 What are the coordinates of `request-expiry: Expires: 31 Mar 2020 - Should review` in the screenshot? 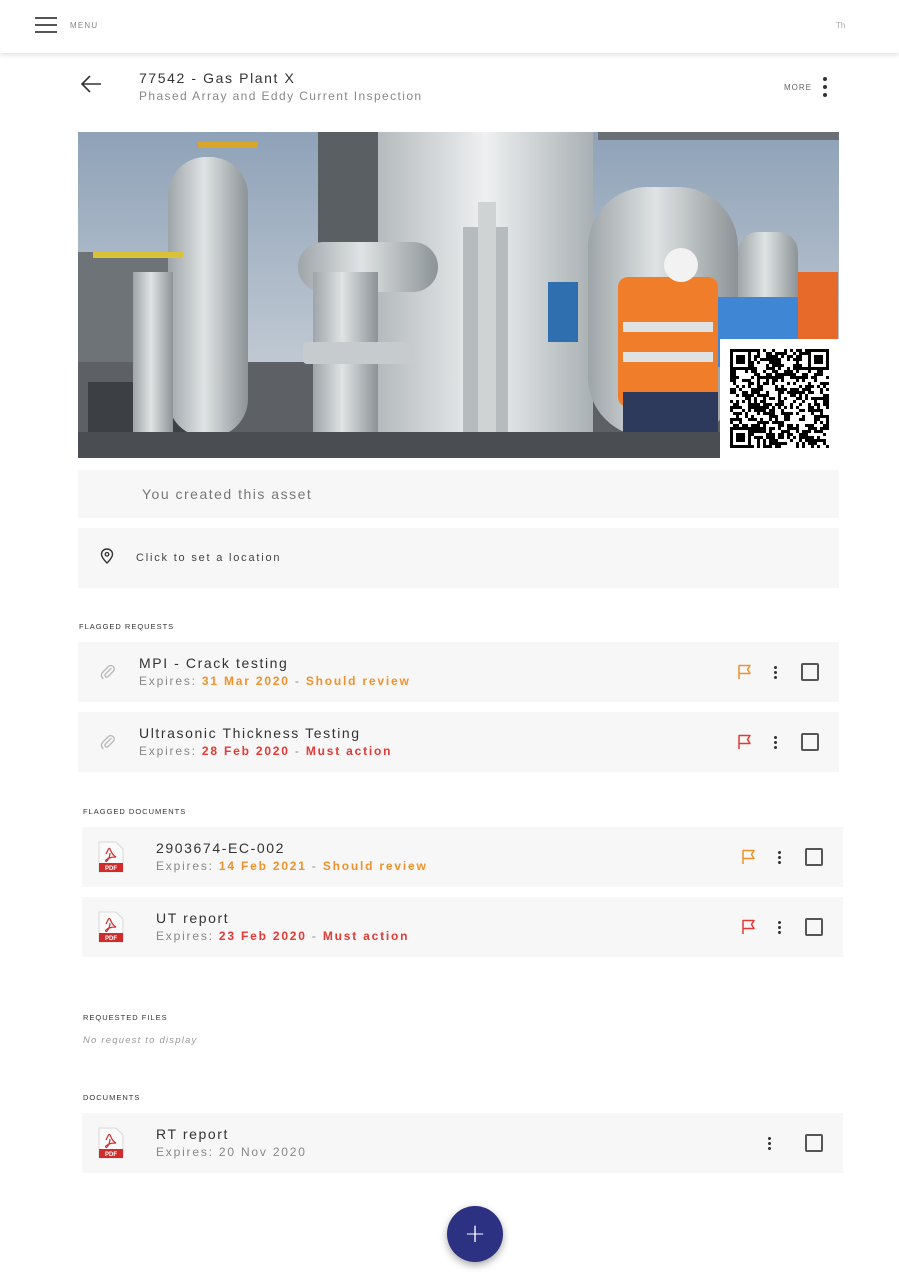 It's located at (275, 681).